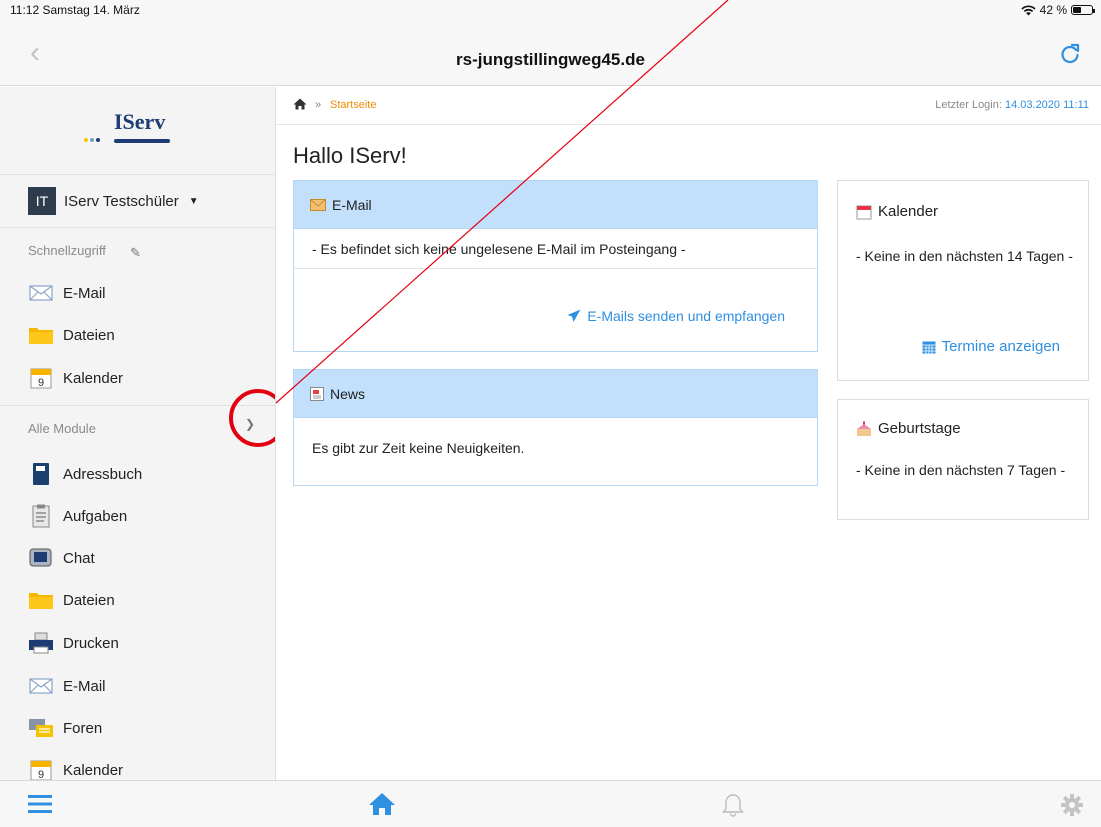  What do you see at coordinates (41, 516) in the screenshot?
I see `clipboard-icon` at bounding box center [41, 516].